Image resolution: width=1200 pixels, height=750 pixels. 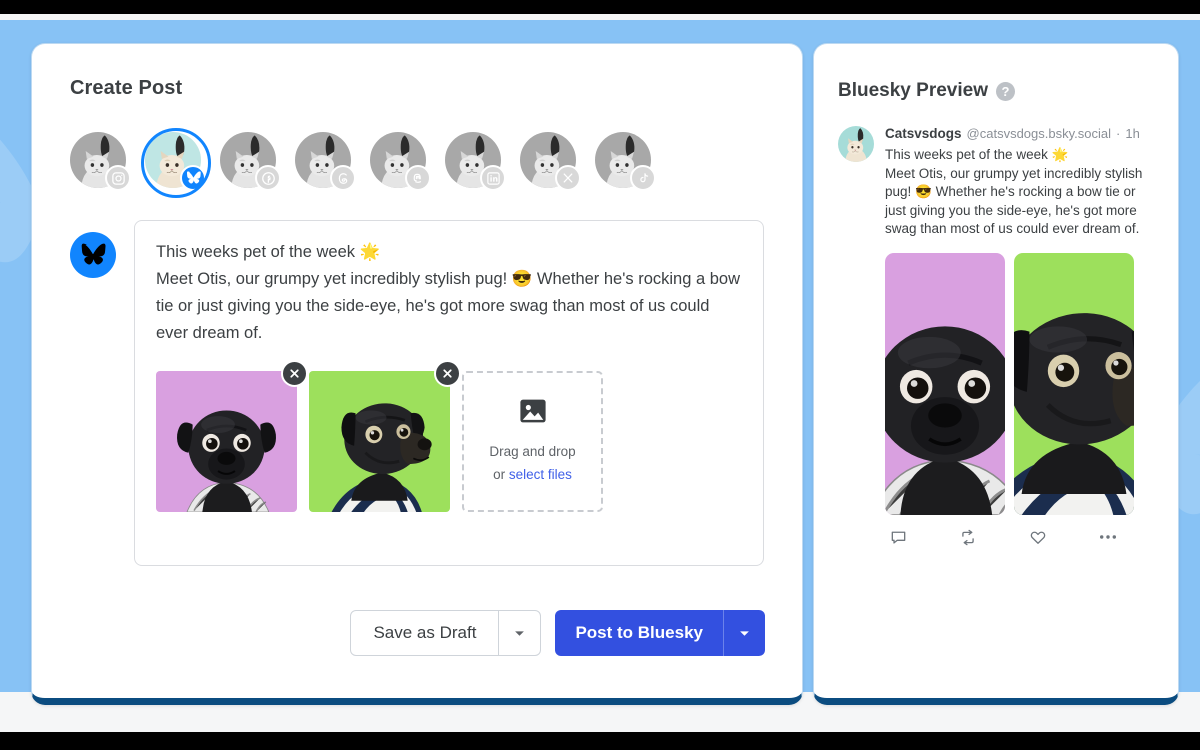 I want to click on author-name: Catsvsdogs, so click(x=923, y=133).